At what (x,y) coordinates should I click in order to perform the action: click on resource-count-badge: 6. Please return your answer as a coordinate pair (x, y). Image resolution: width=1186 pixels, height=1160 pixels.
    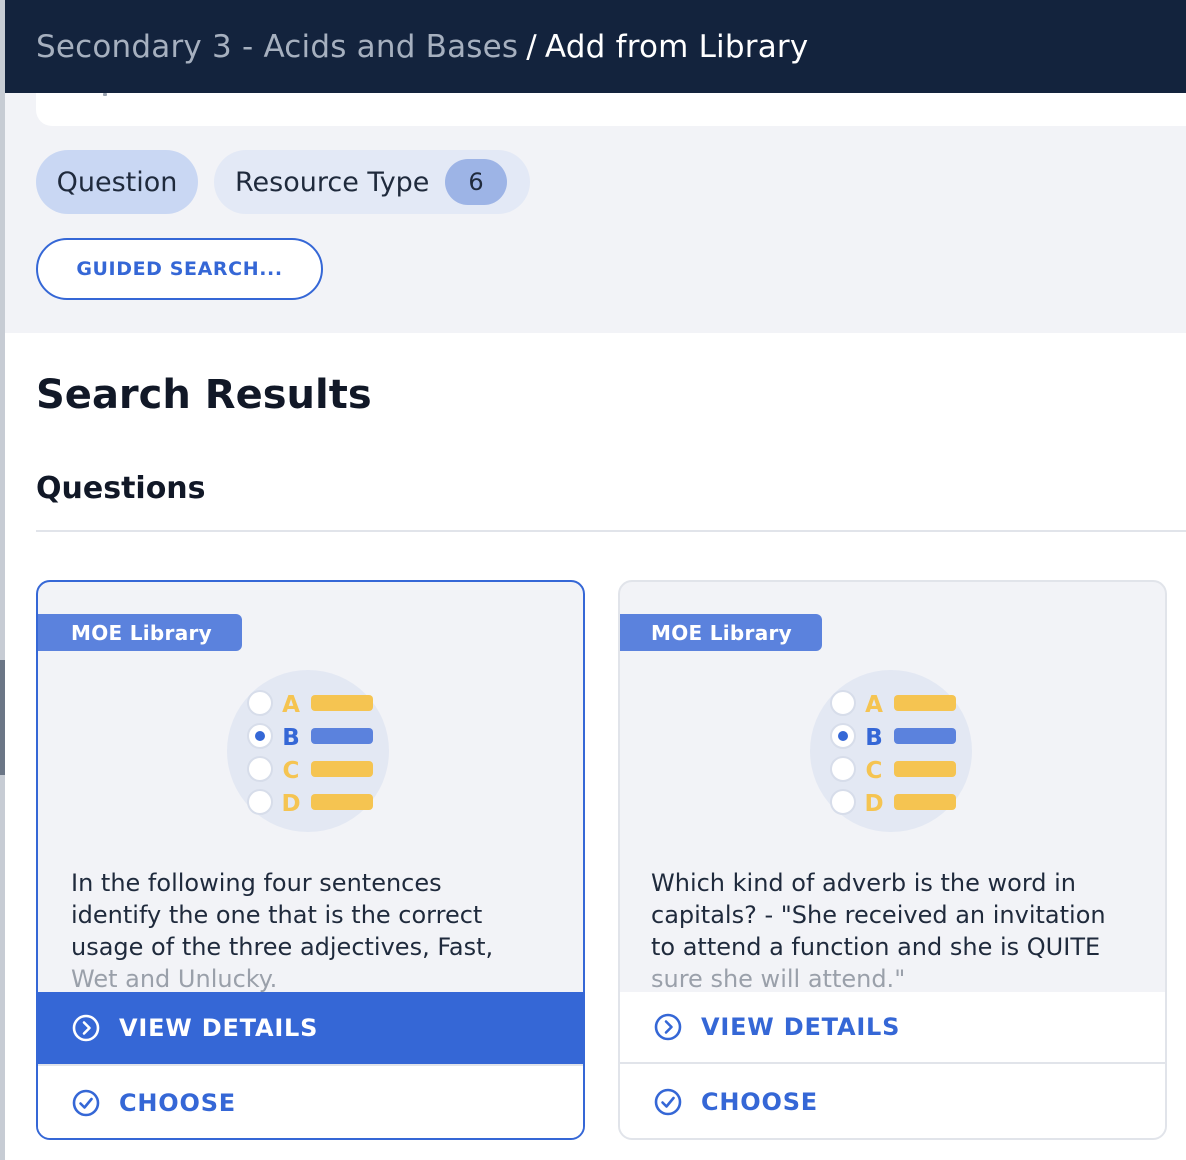
    Looking at the image, I should click on (476, 182).